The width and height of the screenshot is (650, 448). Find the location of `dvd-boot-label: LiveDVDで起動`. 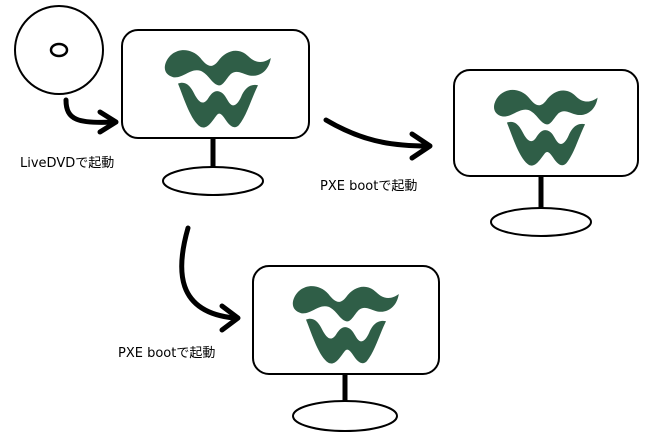

dvd-boot-label: LiveDVDで起動 is located at coordinates (67, 163).